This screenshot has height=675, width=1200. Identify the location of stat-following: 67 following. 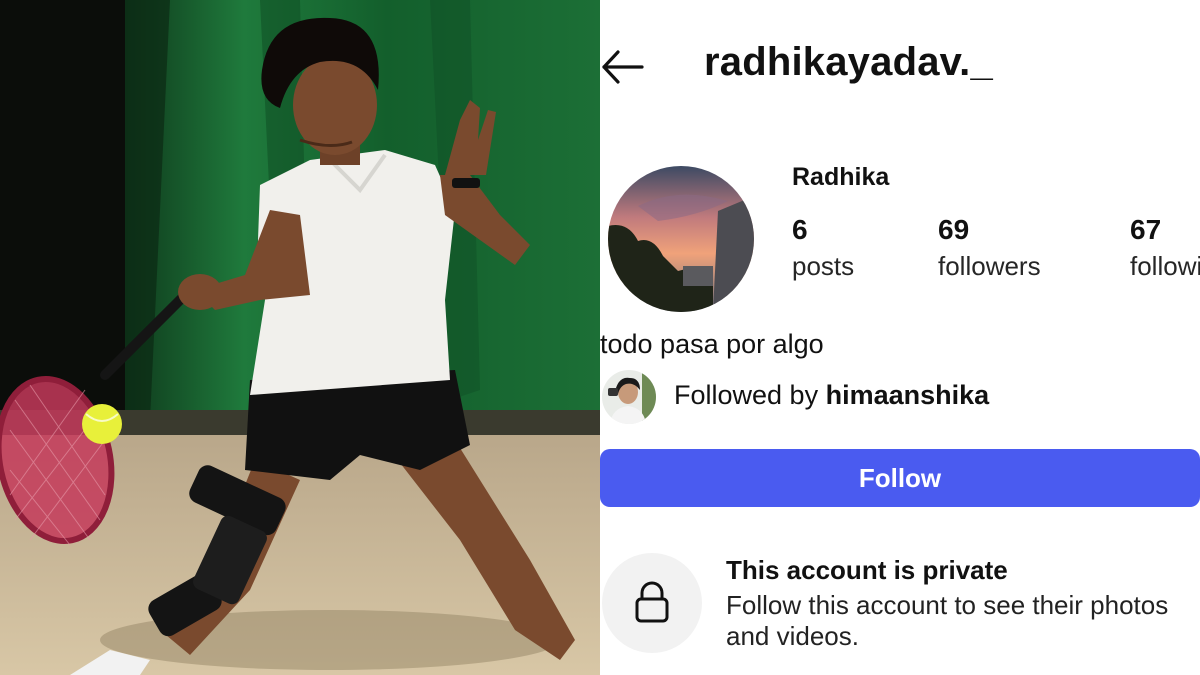
(1165, 248).